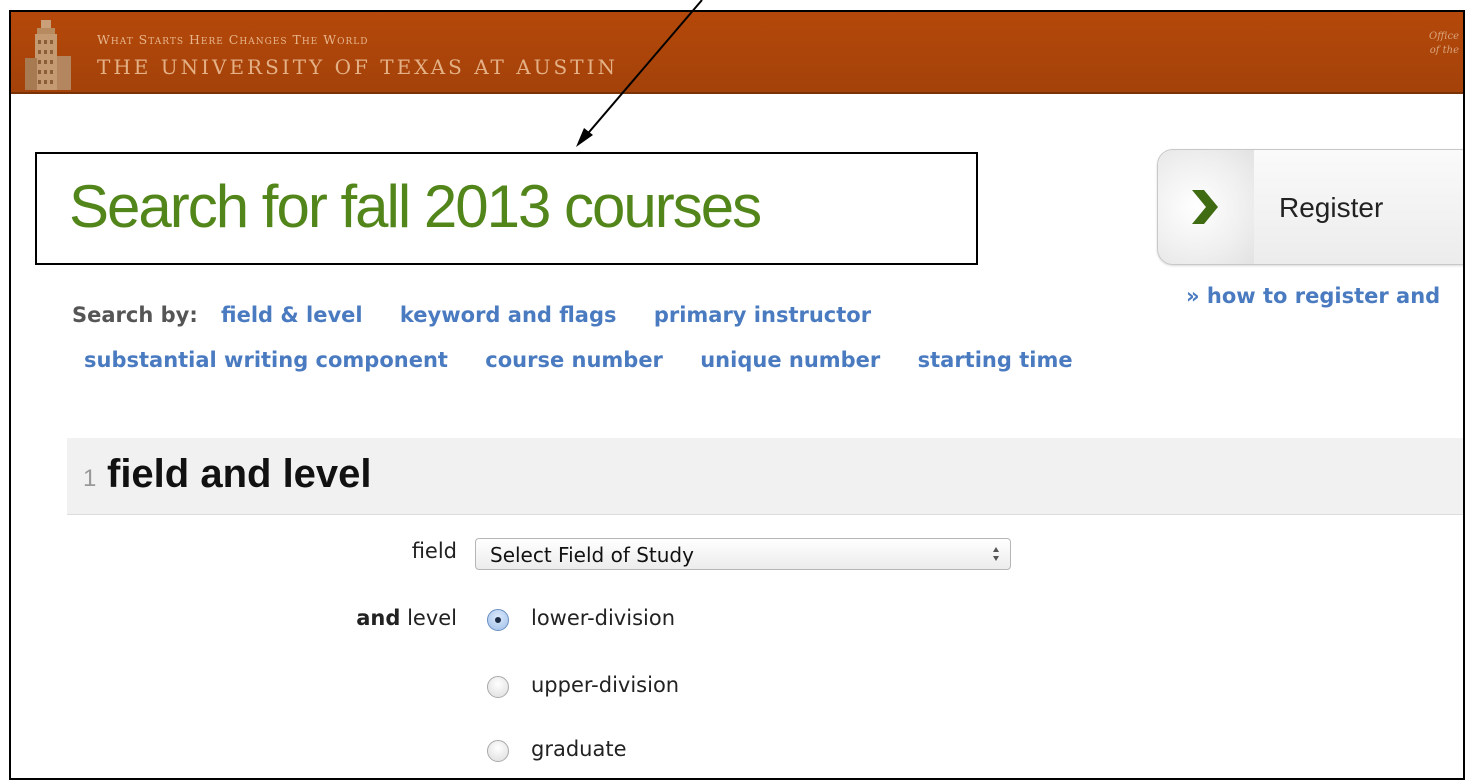 This screenshot has width=1465, height=780. Describe the element at coordinates (765, 476) in the screenshot. I see `section-header: 1 field and level` at that location.